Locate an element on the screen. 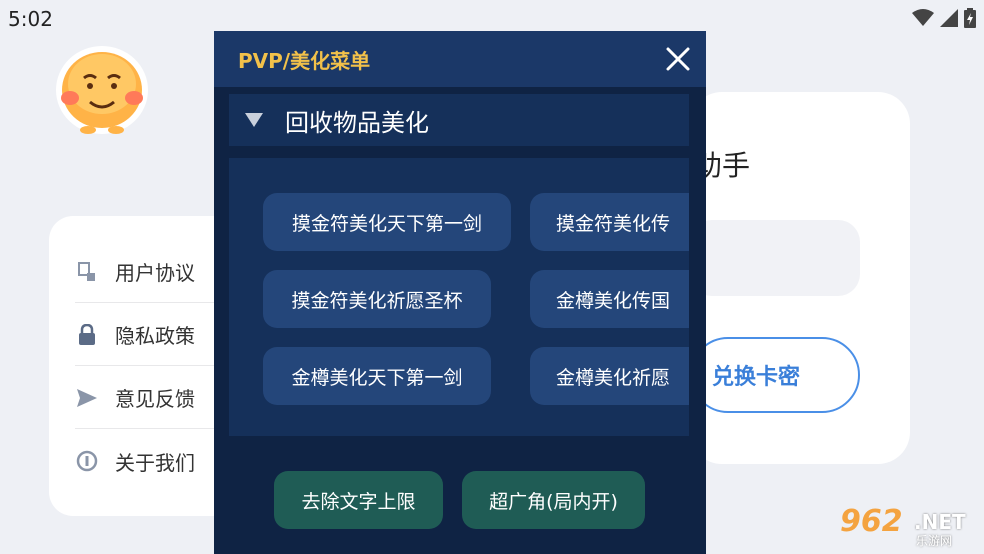  menu-item-feedback: 意见反馈 is located at coordinates (155, 398).